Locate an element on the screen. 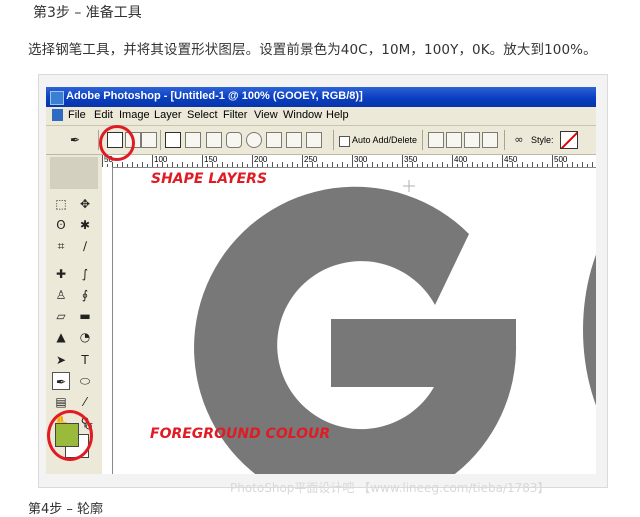 Image resolution: width=640 pixels, height=517 pixels. move-tool-icon: ✥ is located at coordinates (85, 204).